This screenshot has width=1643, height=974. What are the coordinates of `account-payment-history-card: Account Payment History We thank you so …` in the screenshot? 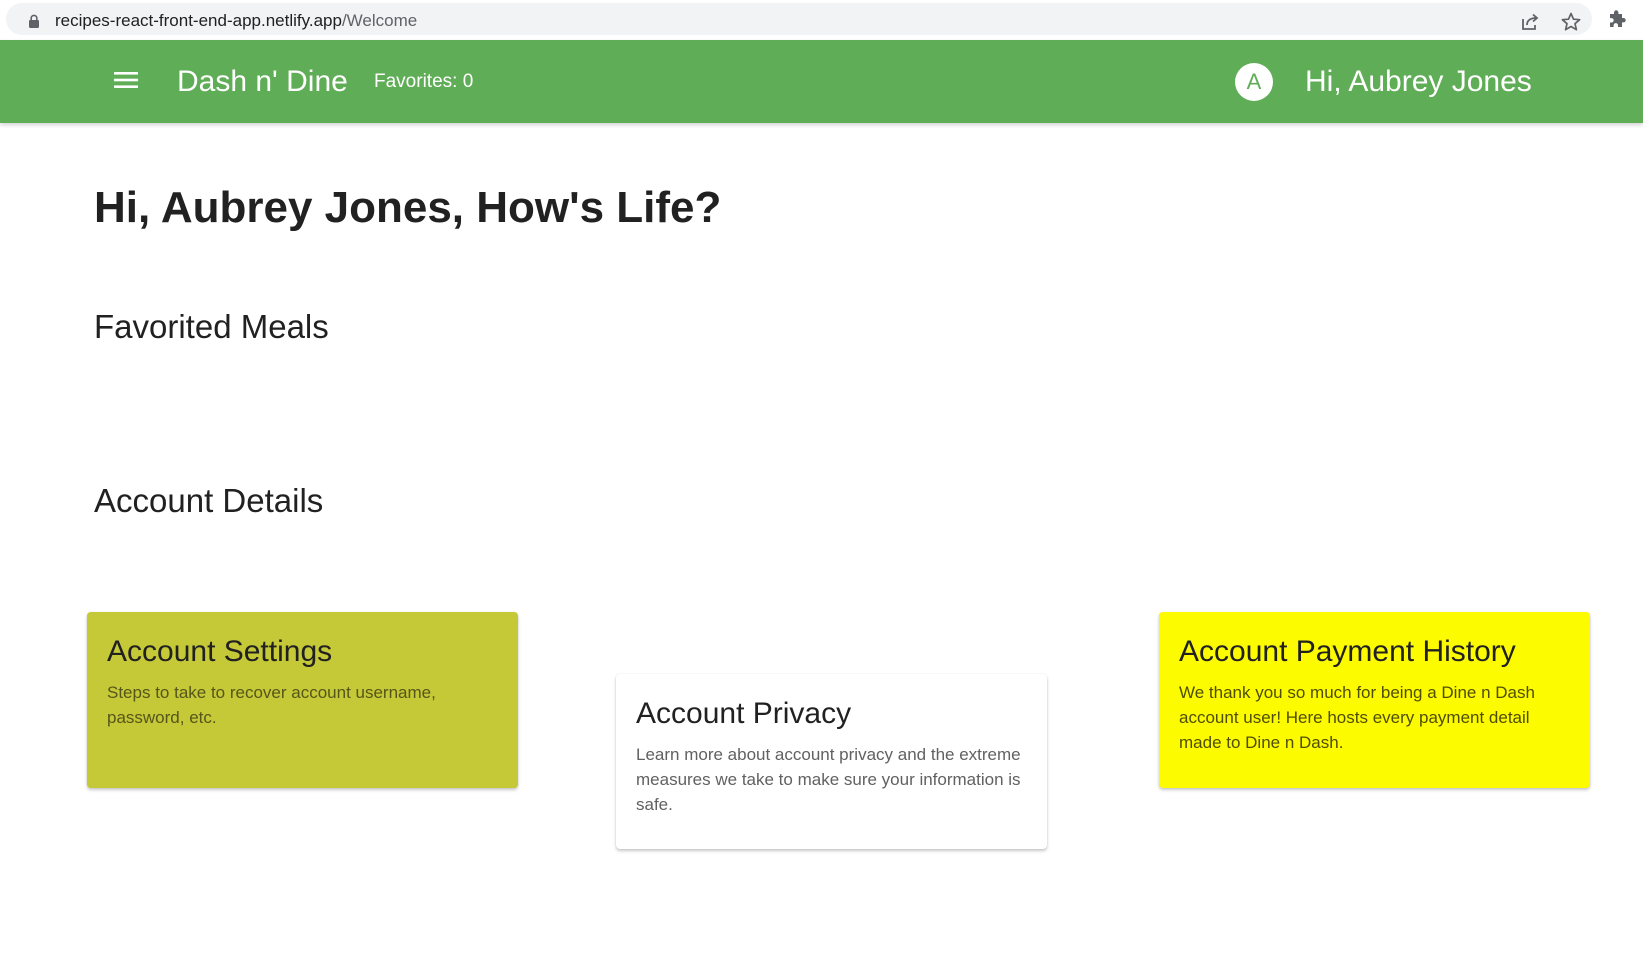 It's located at (1374, 700).